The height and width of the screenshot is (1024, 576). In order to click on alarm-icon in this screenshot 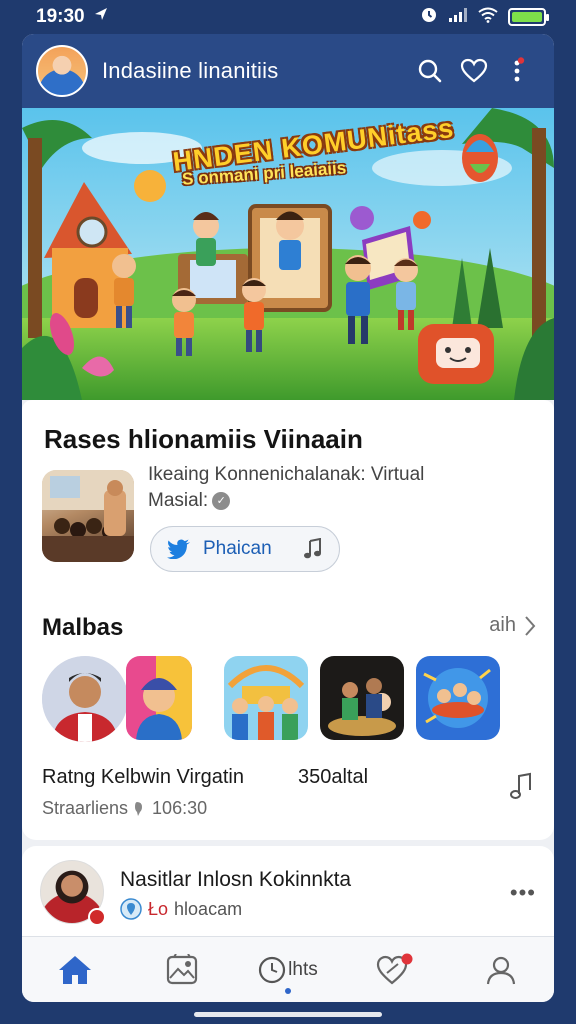, I will do `click(429, 17)`.